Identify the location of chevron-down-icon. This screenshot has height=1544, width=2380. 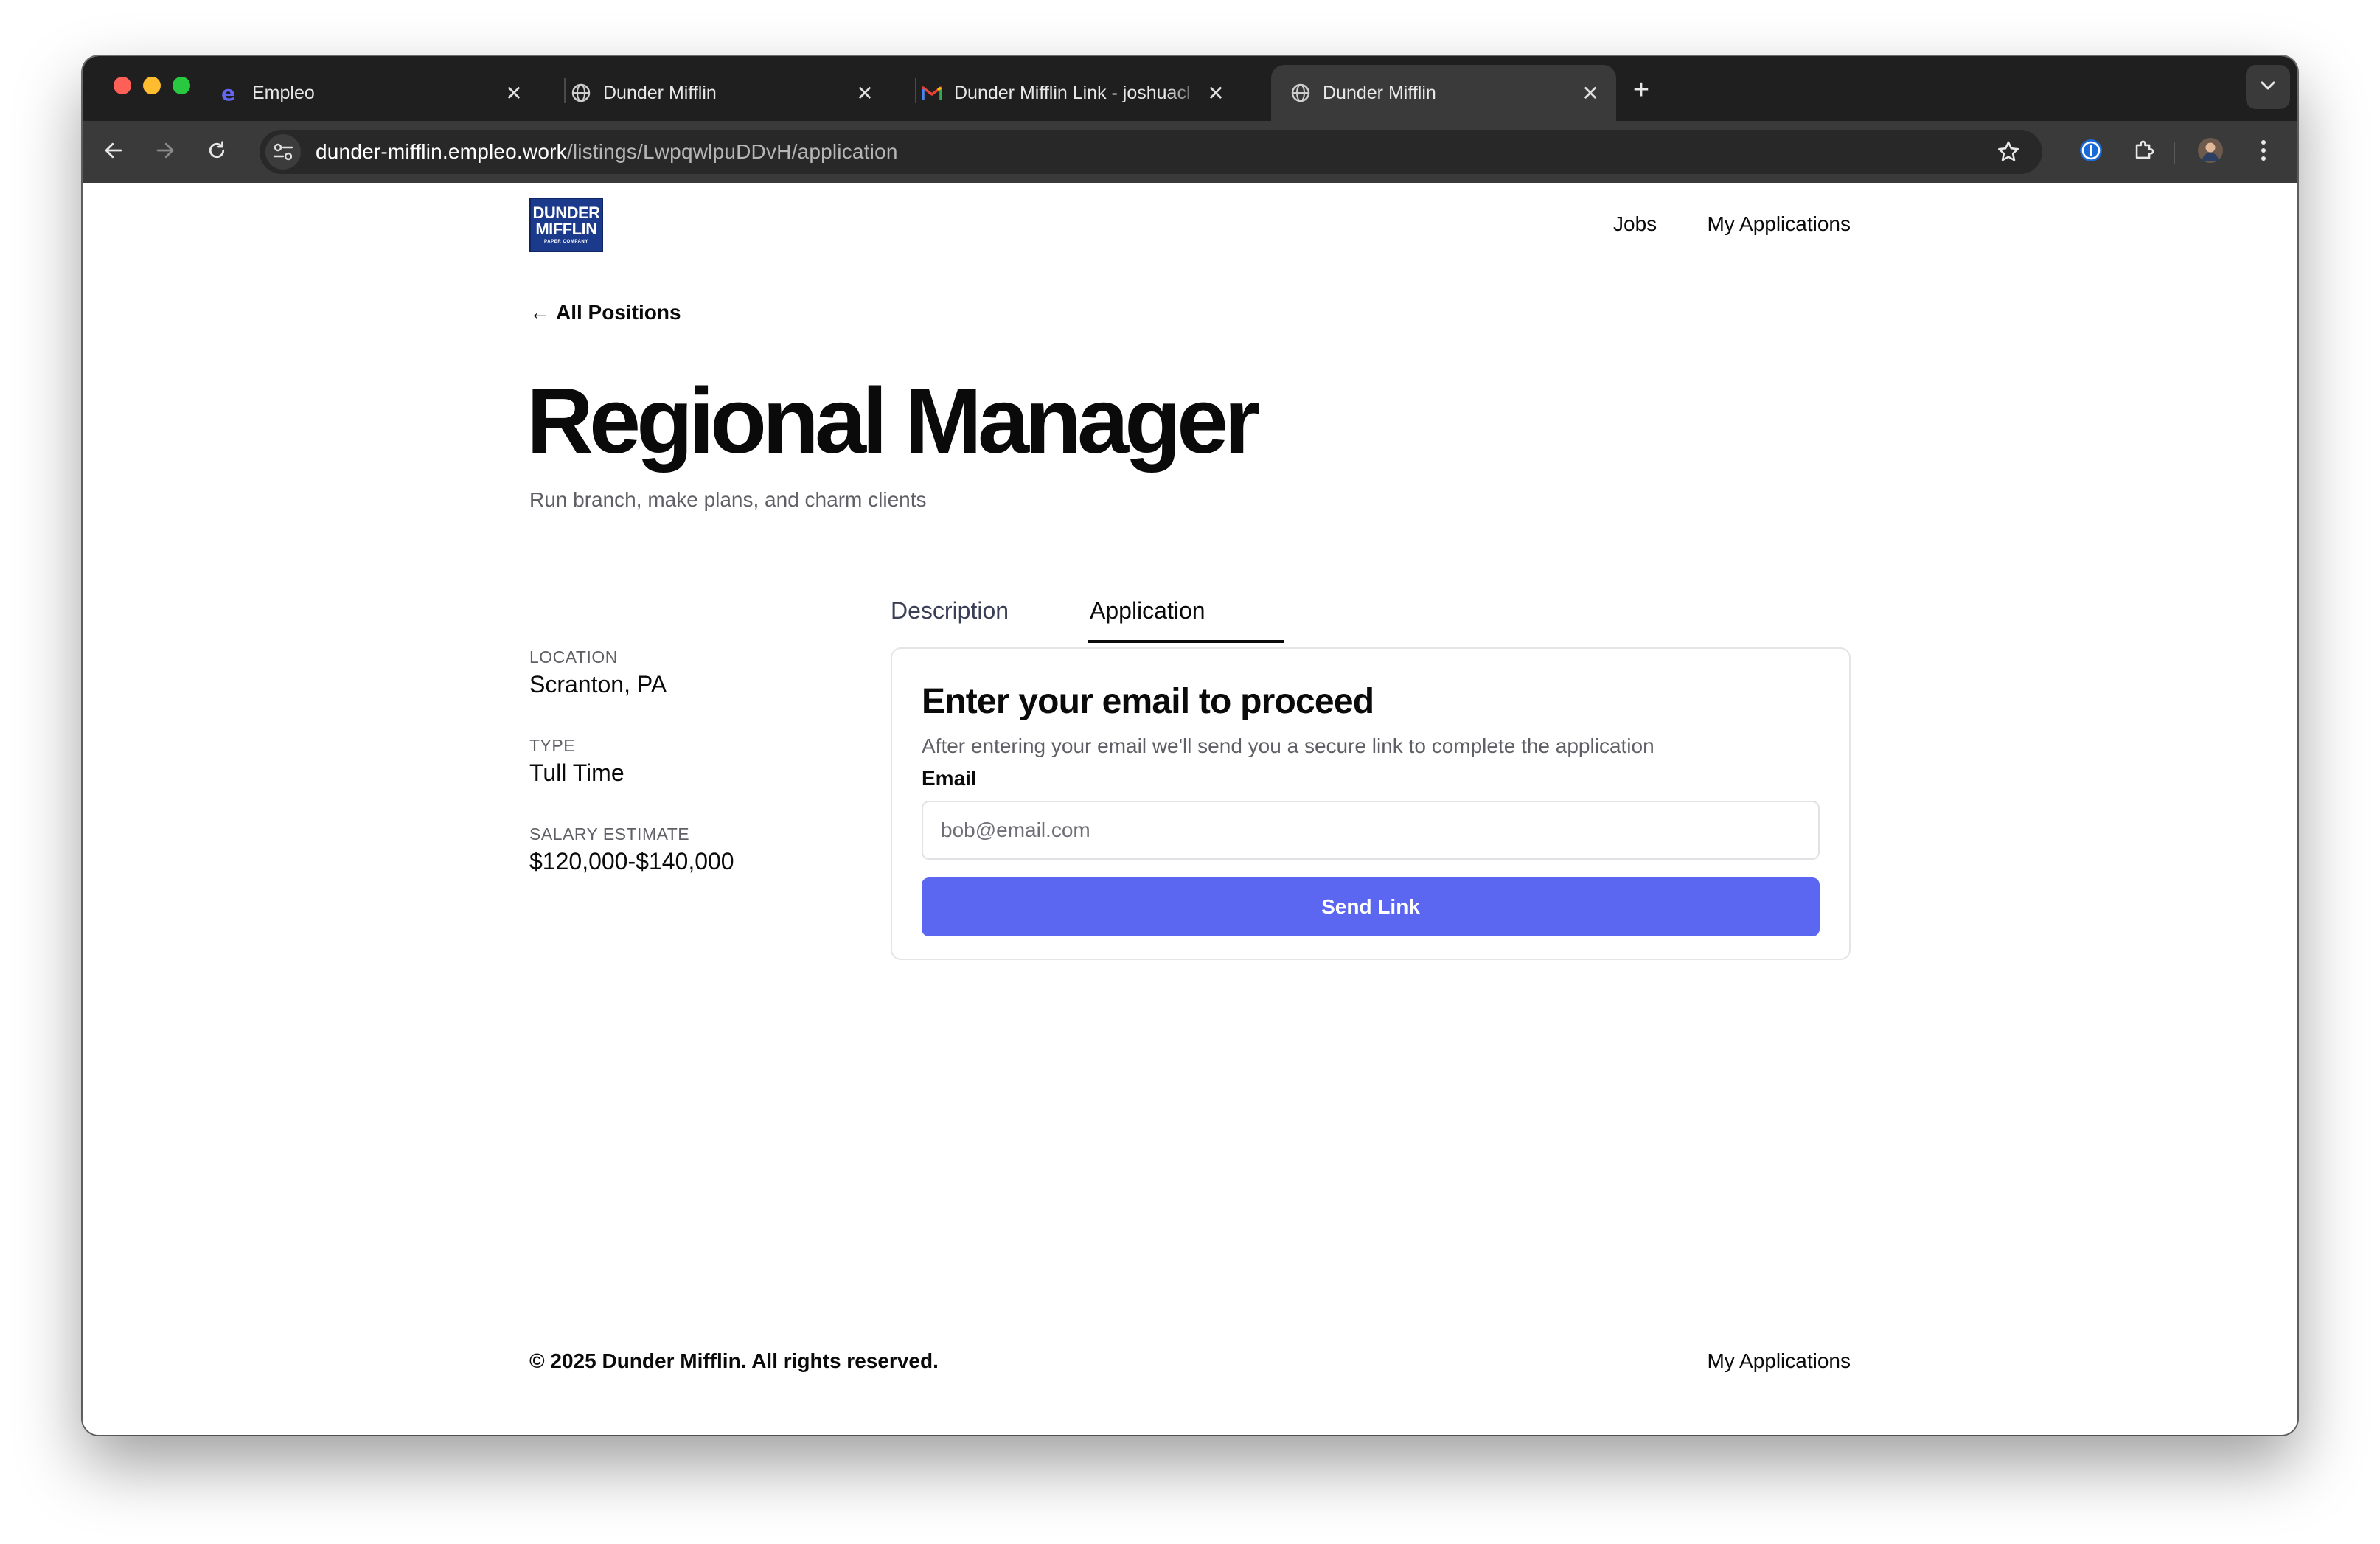
(2268, 87).